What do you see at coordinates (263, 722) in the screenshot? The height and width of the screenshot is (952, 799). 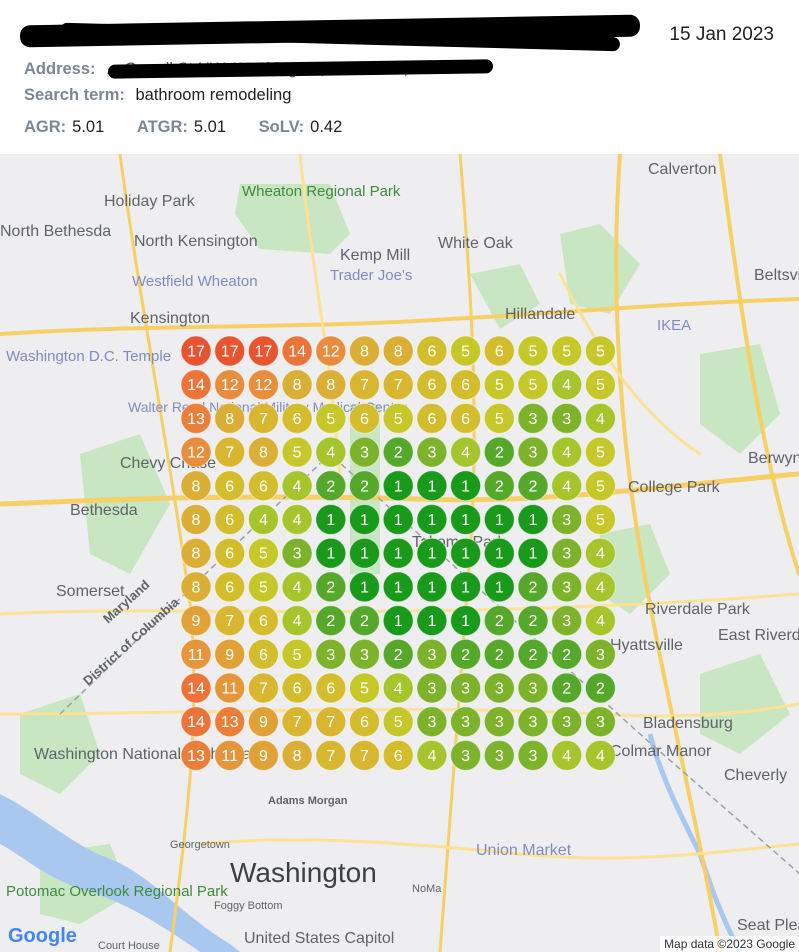 I see `rank-marker: 9` at bounding box center [263, 722].